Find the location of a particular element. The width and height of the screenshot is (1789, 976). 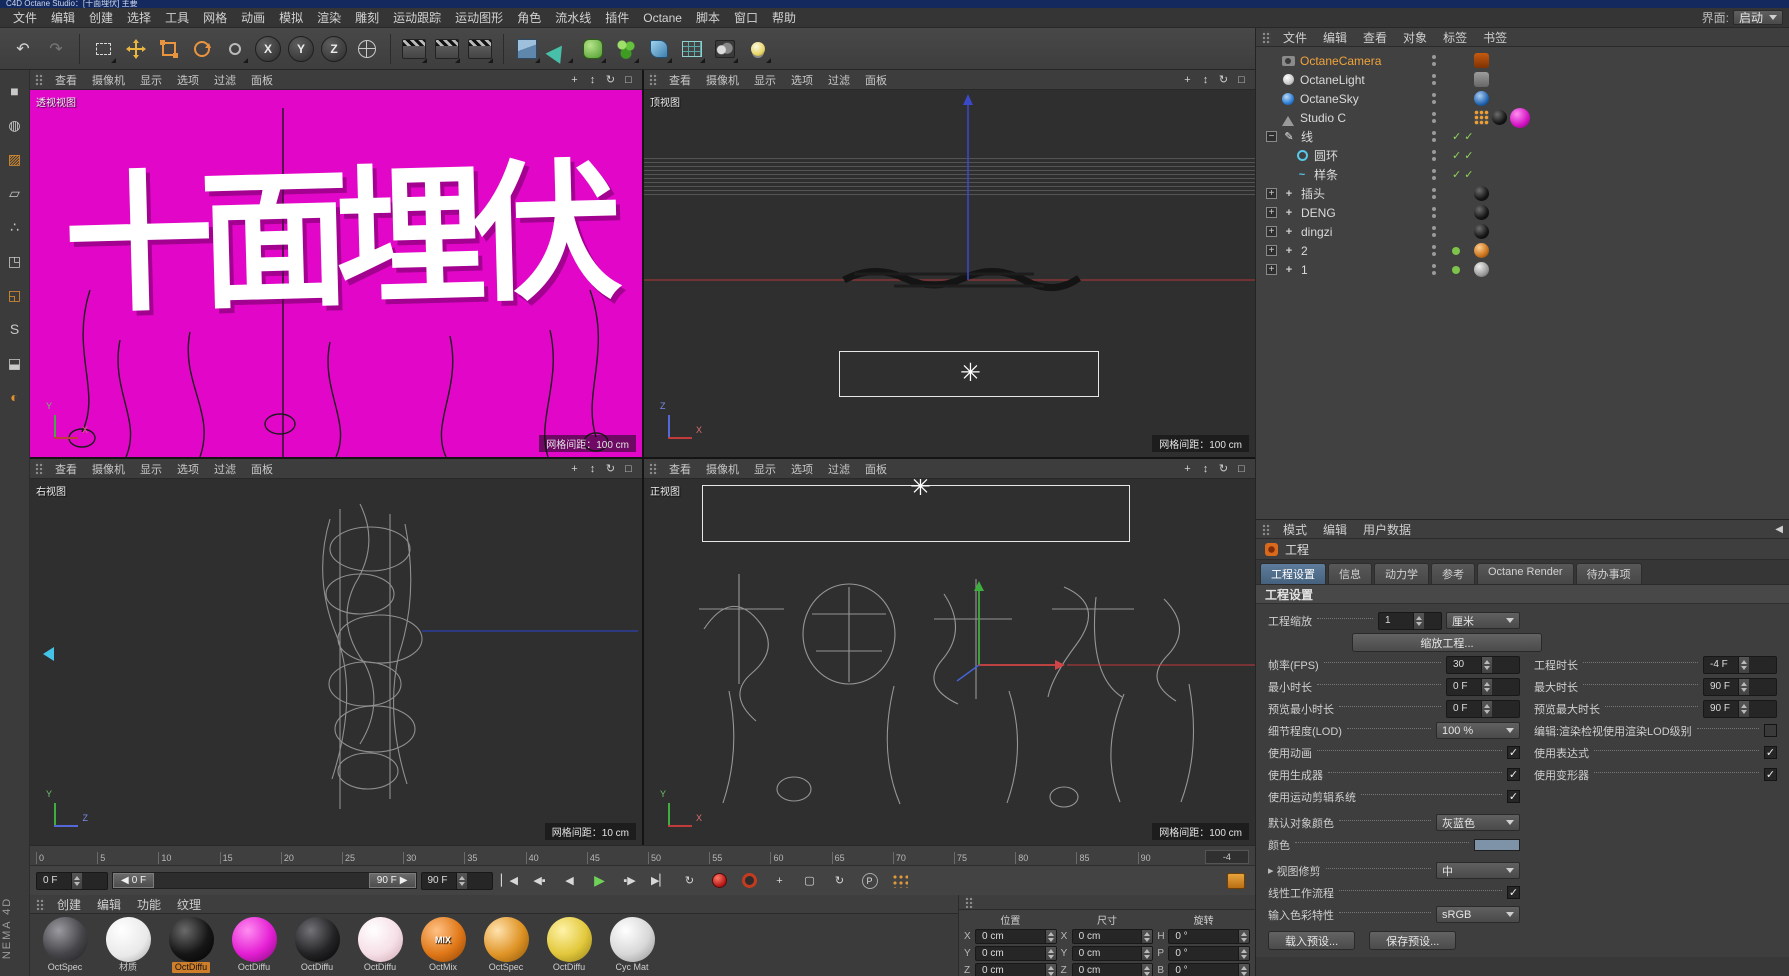

key-rotation-button: ↻ is located at coordinates (840, 881).